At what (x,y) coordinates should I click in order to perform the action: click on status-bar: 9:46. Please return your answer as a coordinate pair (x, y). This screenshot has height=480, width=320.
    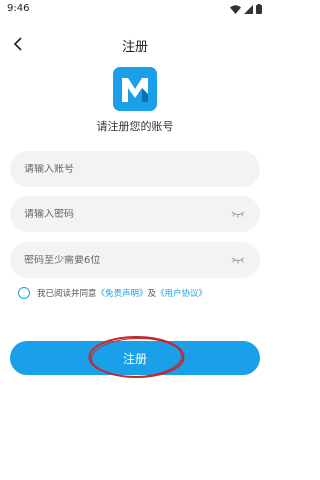
    Looking at the image, I should click on (135, 10).